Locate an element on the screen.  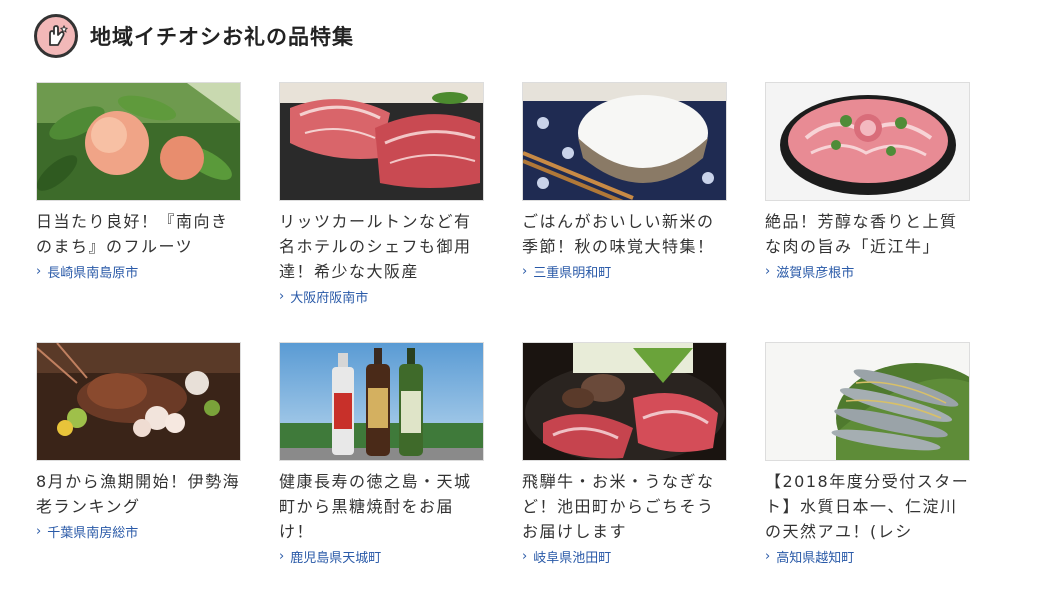
location-label: 鹿児島県天城町 is located at coordinates (336, 558).